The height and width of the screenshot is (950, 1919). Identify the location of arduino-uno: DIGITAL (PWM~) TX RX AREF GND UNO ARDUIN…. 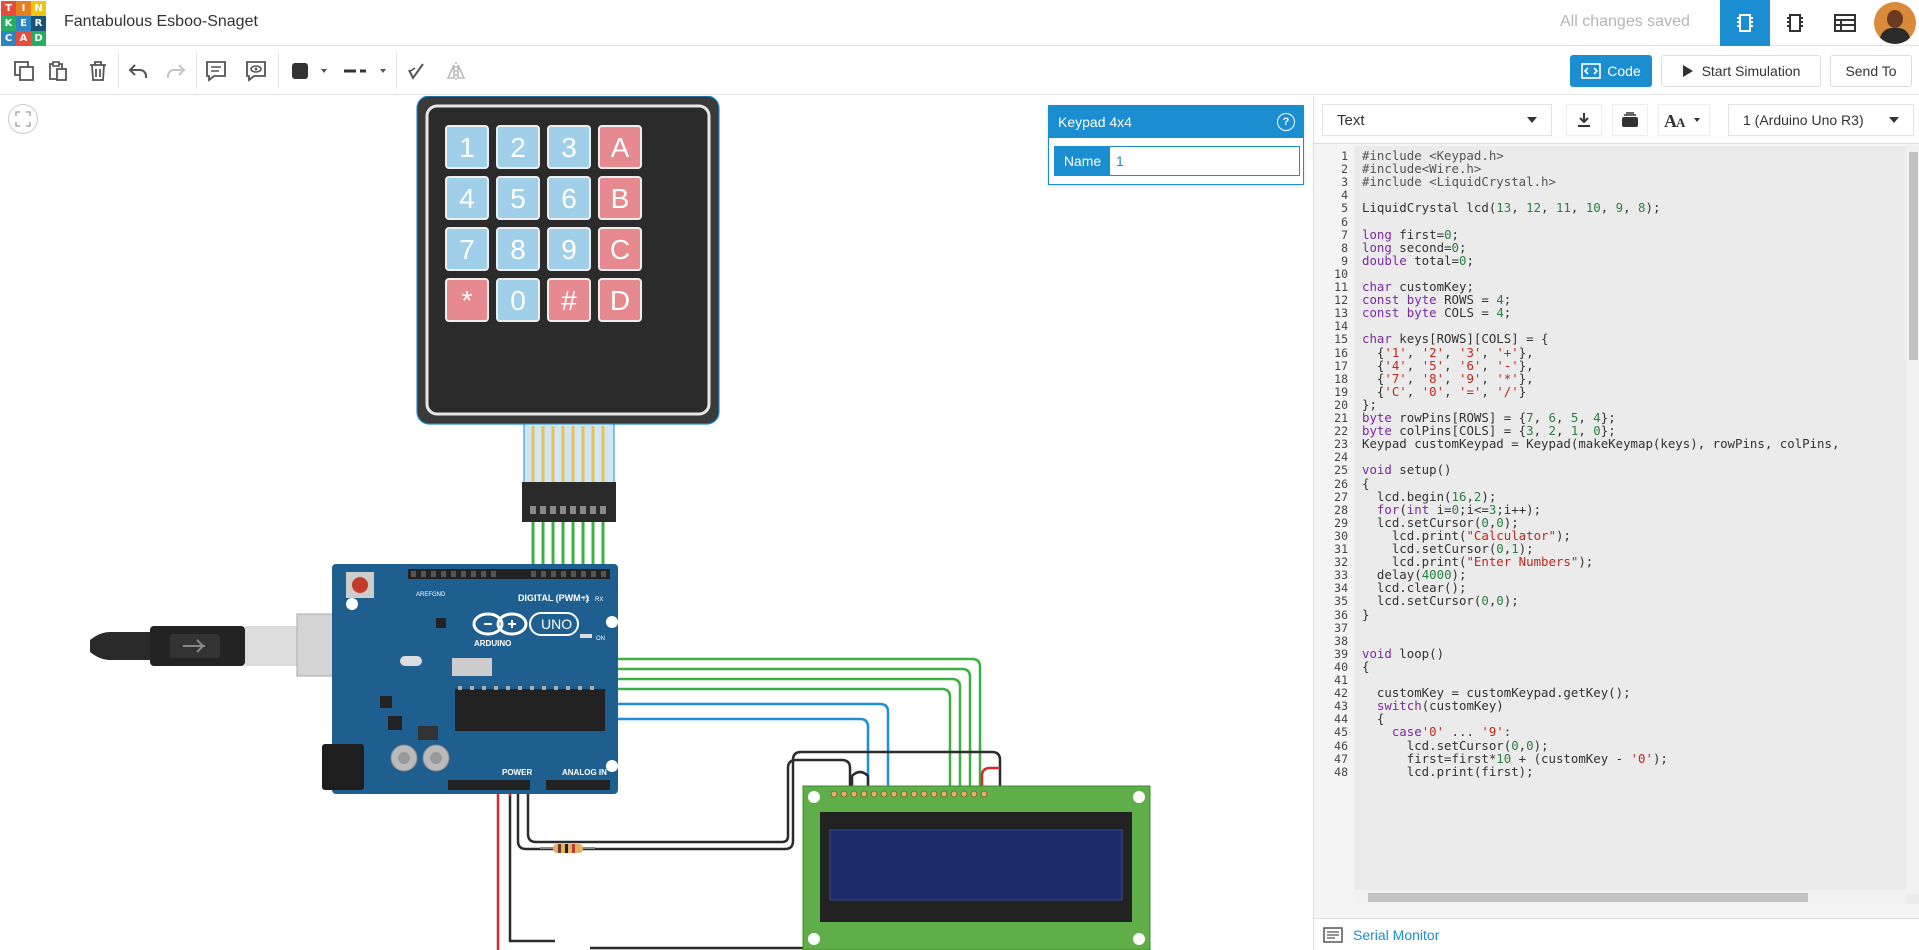
(470, 679).